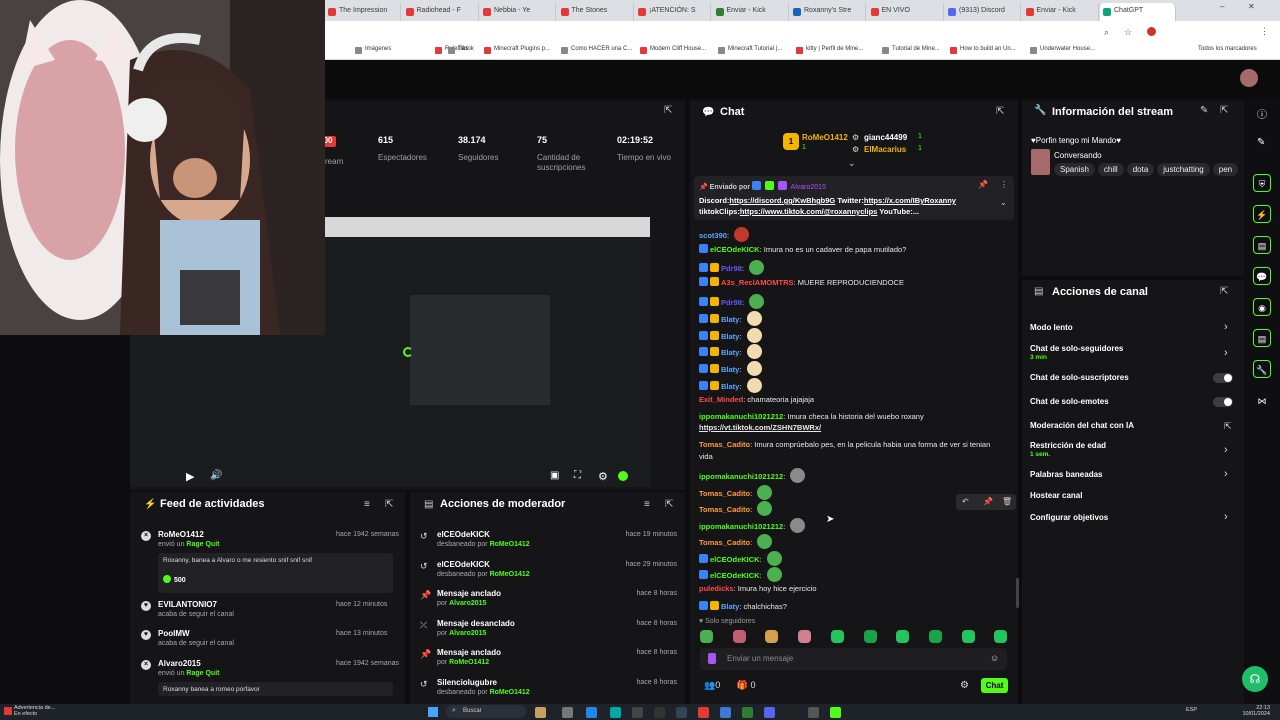 The width and height of the screenshot is (1280, 720). What do you see at coordinates (965, 501) in the screenshot?
I see `reply-icon: ↶` at bounding box center [965, 501].